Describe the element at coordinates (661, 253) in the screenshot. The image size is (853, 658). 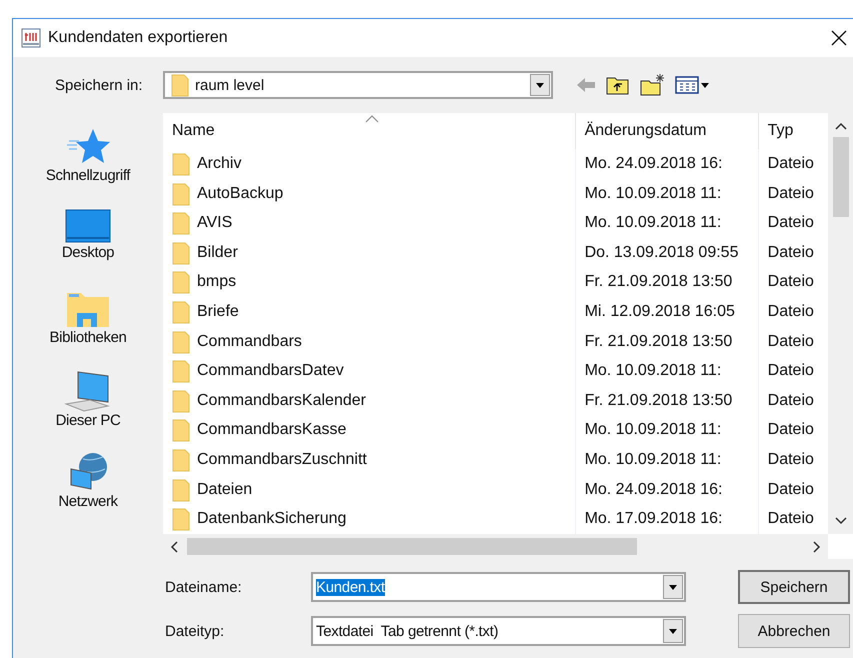
I see `modified-date: Do. 13.09.2018 09:55` at that location.